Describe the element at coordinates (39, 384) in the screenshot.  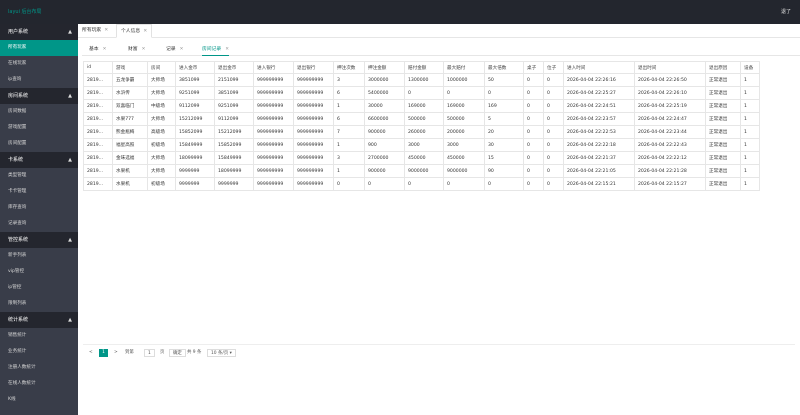
I see `sidebar-item-4-3: 在线人数统计` at that location.